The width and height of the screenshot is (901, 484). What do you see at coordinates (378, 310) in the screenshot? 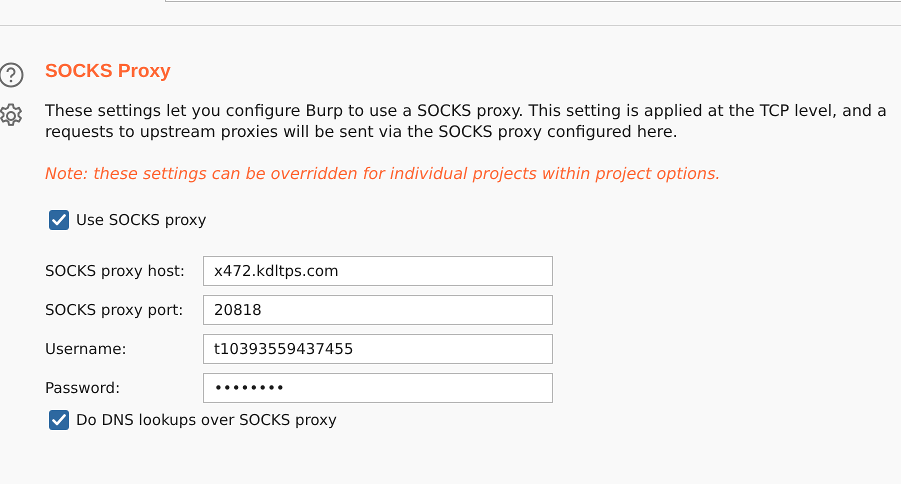
I see `input-field: 20818` at bounding box center [378, 310].